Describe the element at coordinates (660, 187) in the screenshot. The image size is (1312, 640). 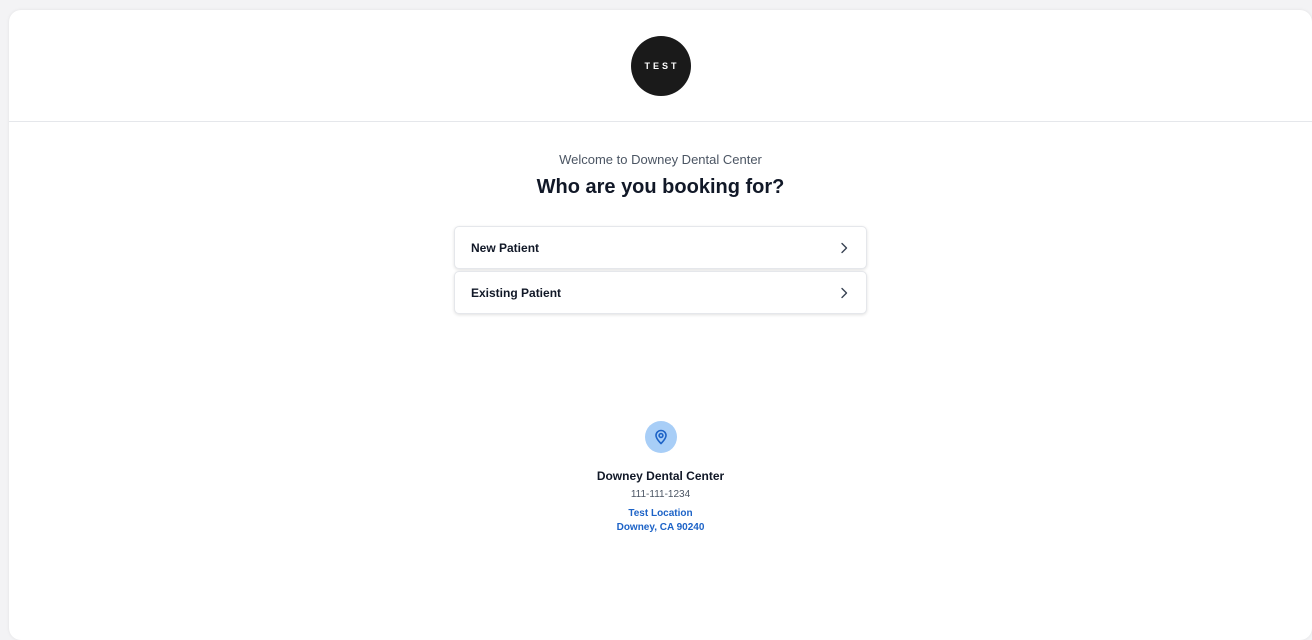
I see `page-title: Who are you booking for?` at that location.